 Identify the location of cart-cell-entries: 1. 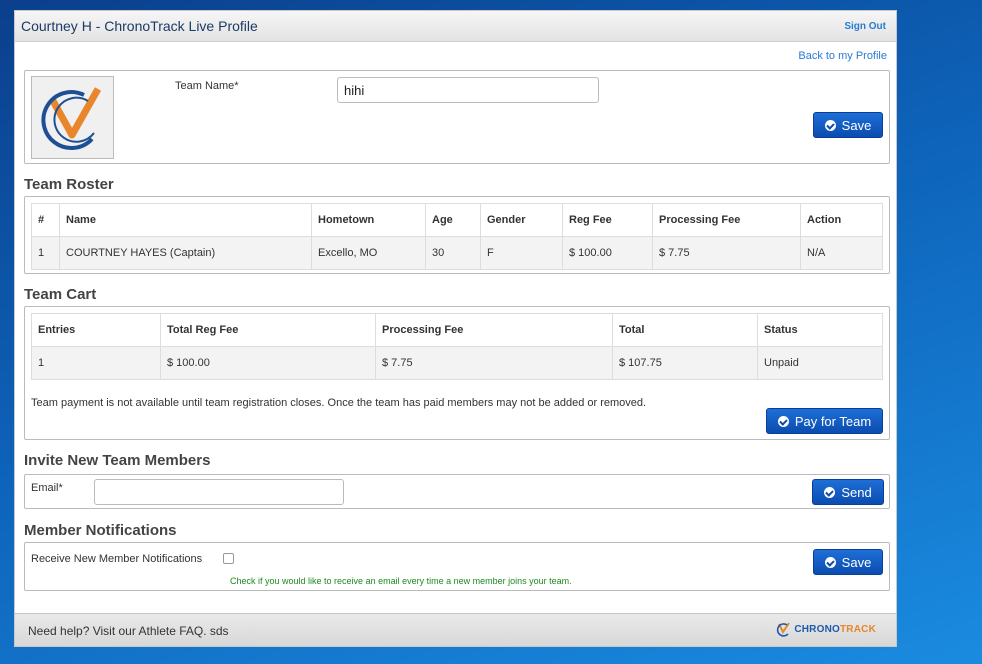
(96, 363).